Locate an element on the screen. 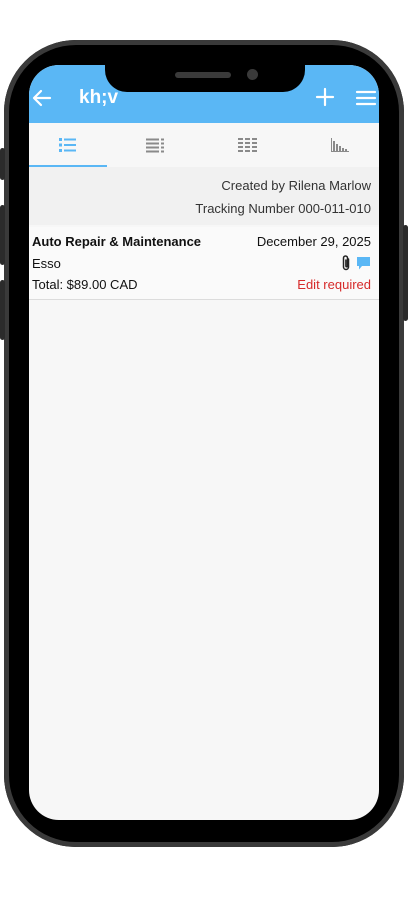 Image resolution: width=408 pixels, height=907 pixels. phone-side-button-power is located at coordinates (405, 273).